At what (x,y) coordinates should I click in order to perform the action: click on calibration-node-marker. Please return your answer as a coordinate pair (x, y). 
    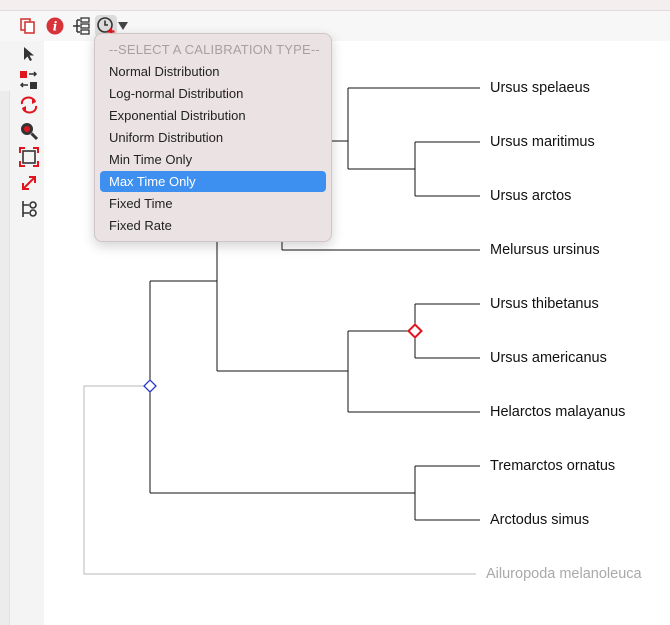
    Looking at the image, I should click on (415, 331).